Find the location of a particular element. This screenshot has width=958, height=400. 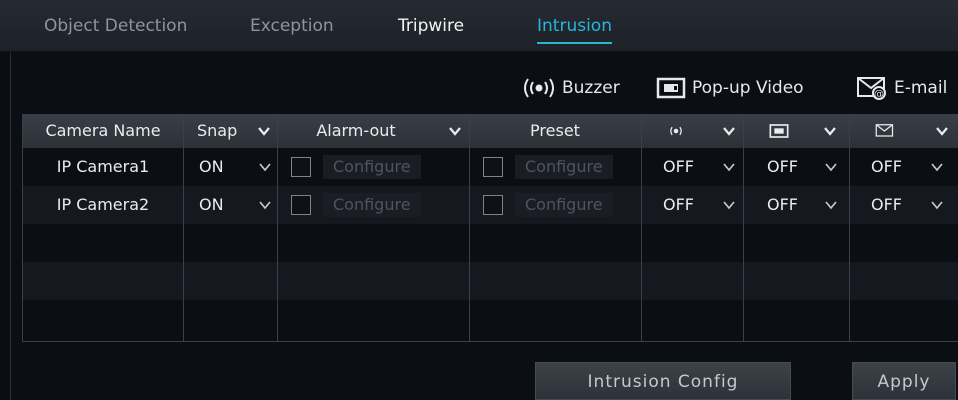

table-header: Camera Name Snap Alarm-out Preset is located at coordinates (490, 131).